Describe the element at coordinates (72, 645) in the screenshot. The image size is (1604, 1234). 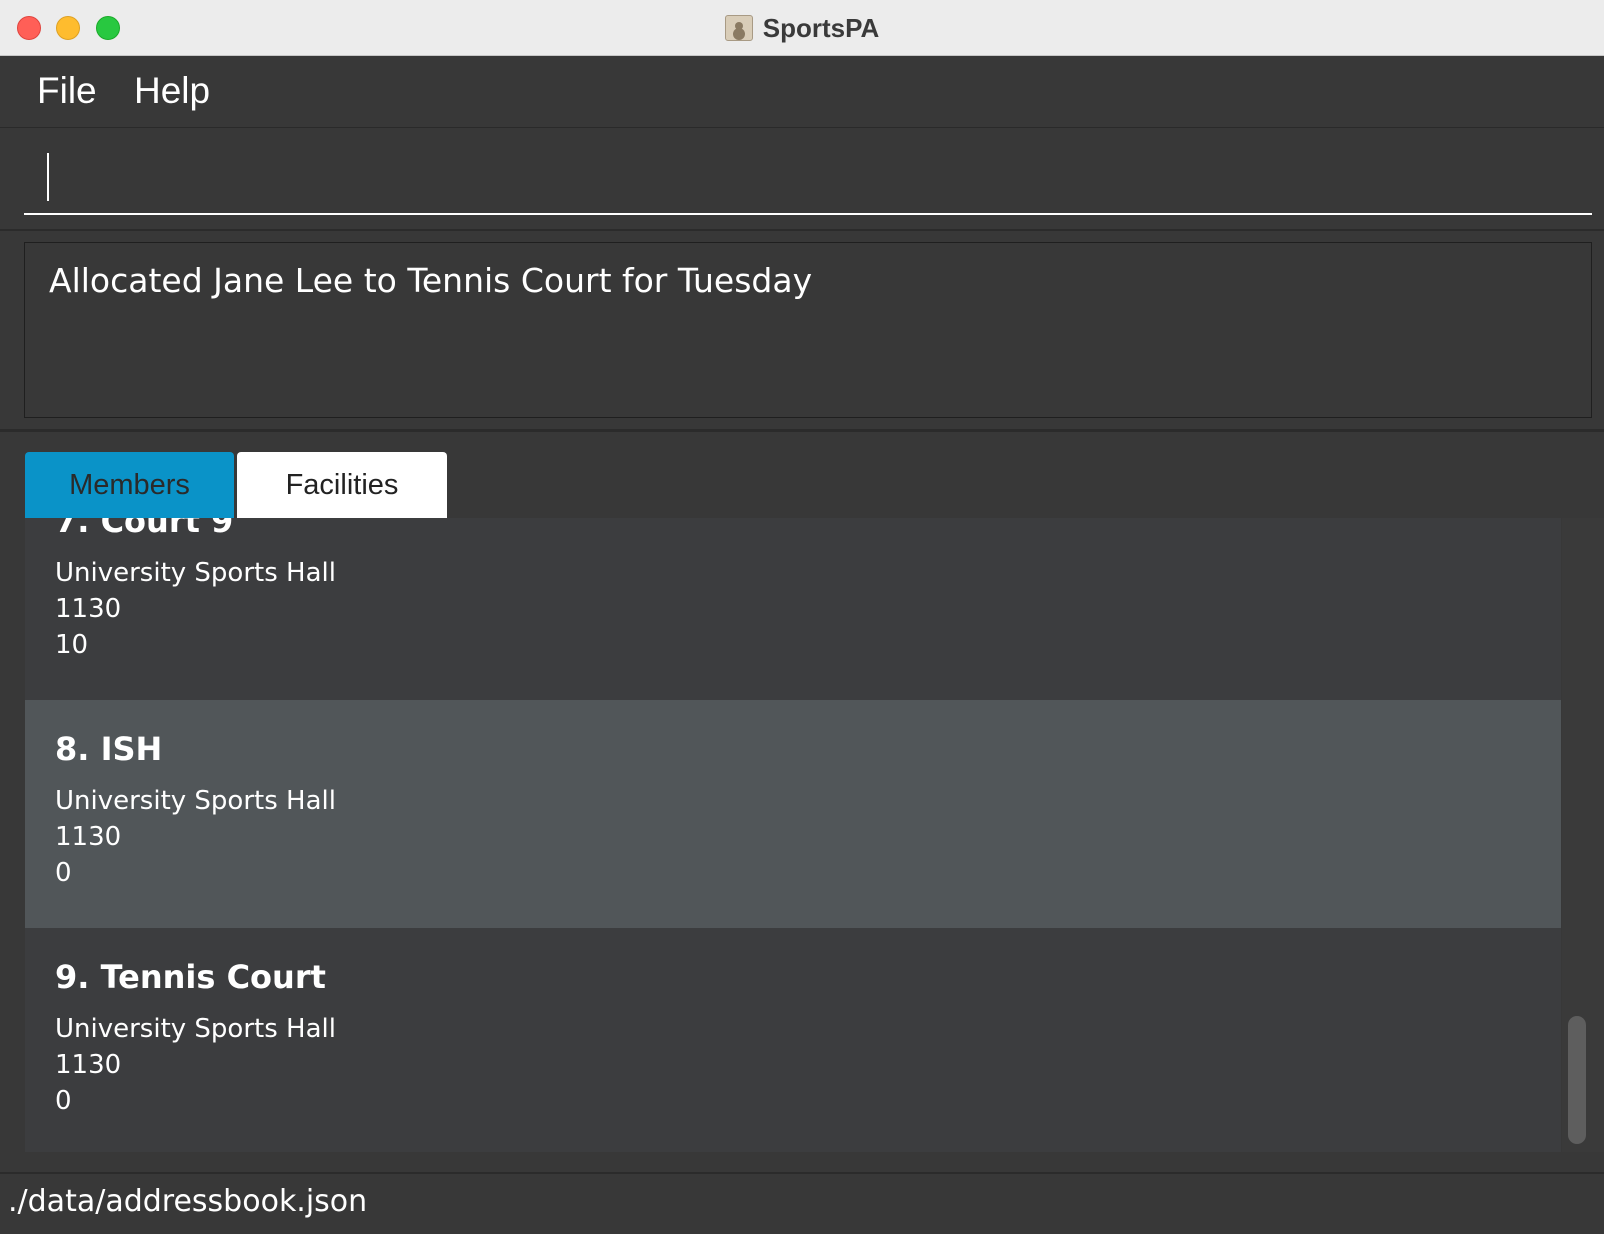
I see `facility-capacity: 10` at that location.